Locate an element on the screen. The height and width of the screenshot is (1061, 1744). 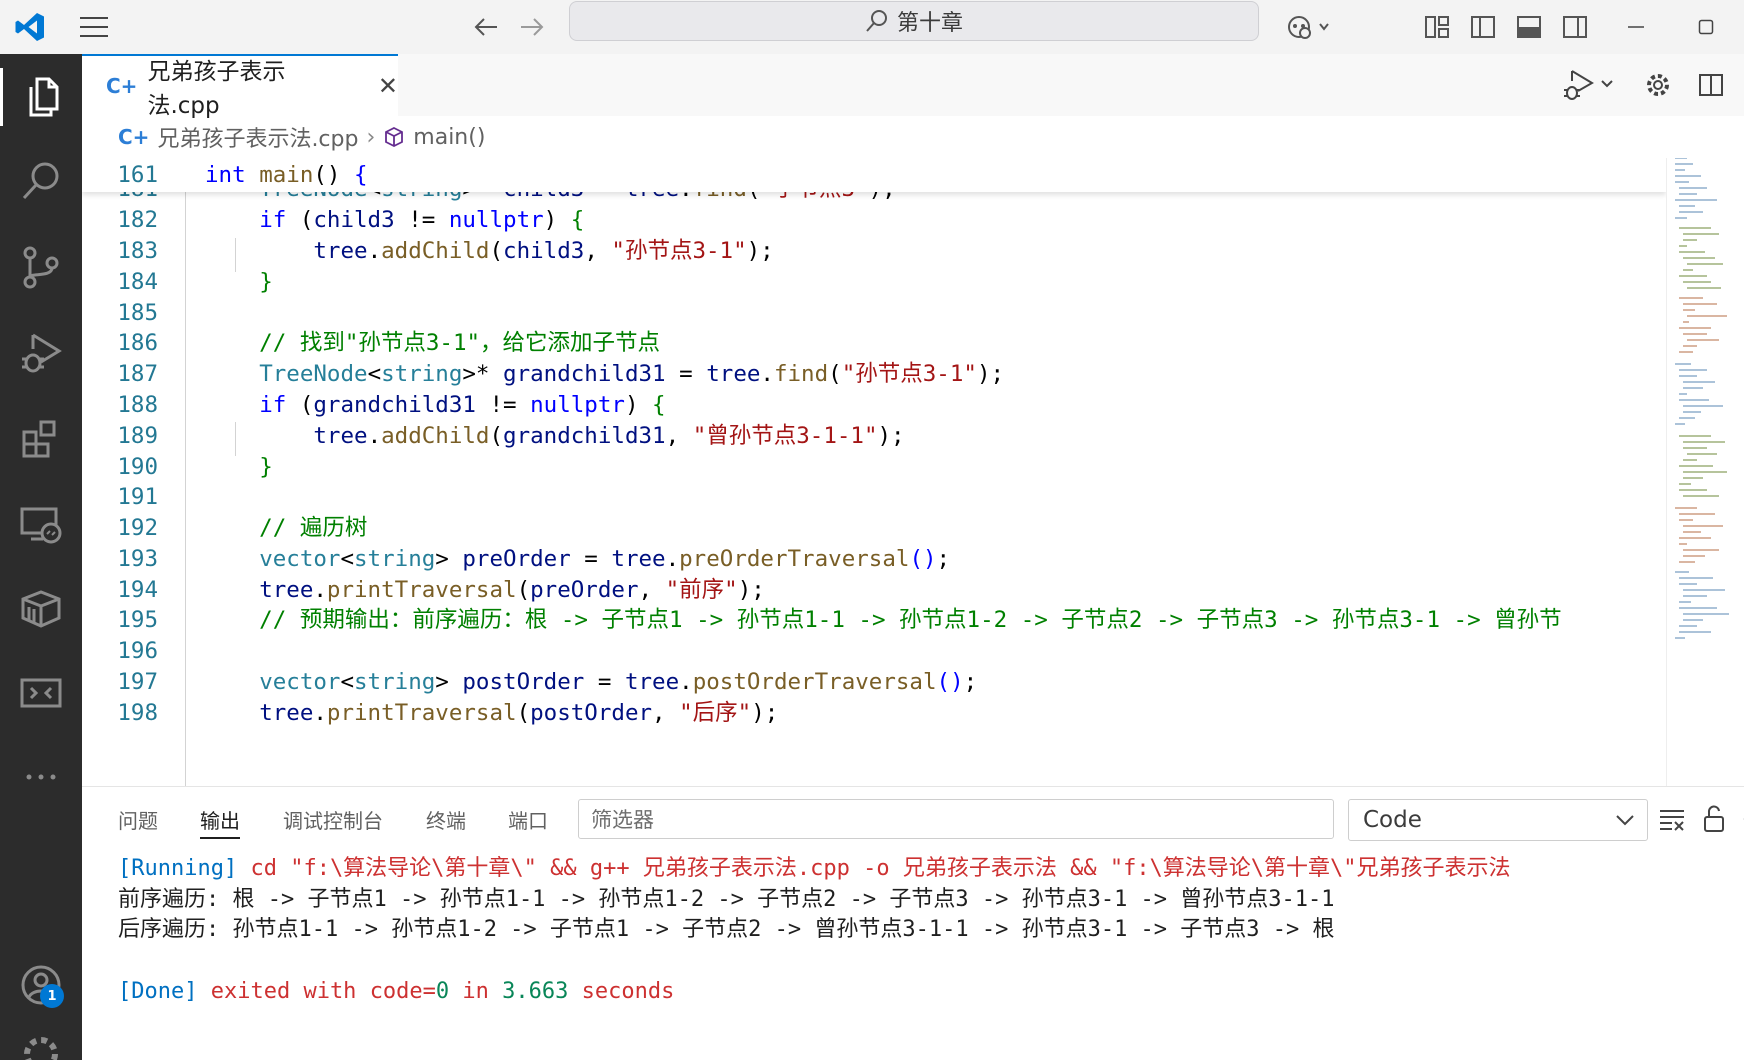
code-line: // 遍历树 is located at coordinates (286, 528).